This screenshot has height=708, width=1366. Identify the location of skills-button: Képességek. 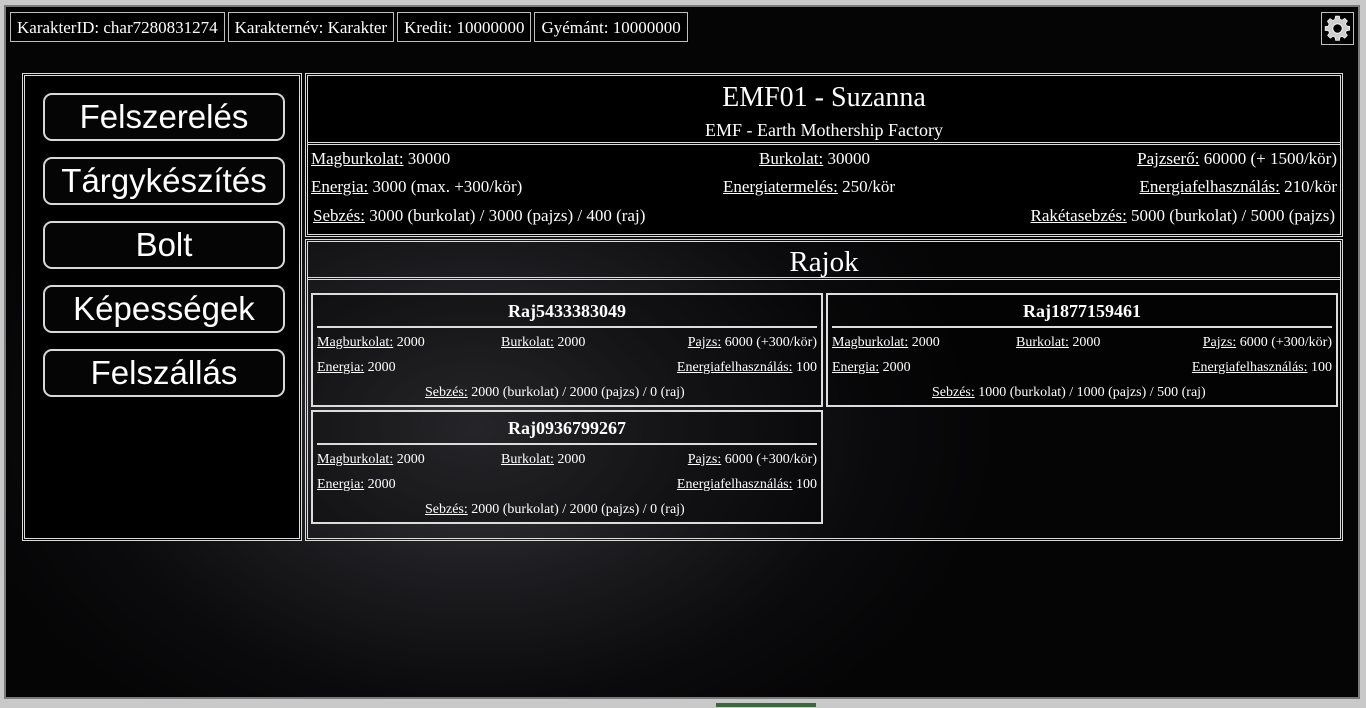
(164, 309).